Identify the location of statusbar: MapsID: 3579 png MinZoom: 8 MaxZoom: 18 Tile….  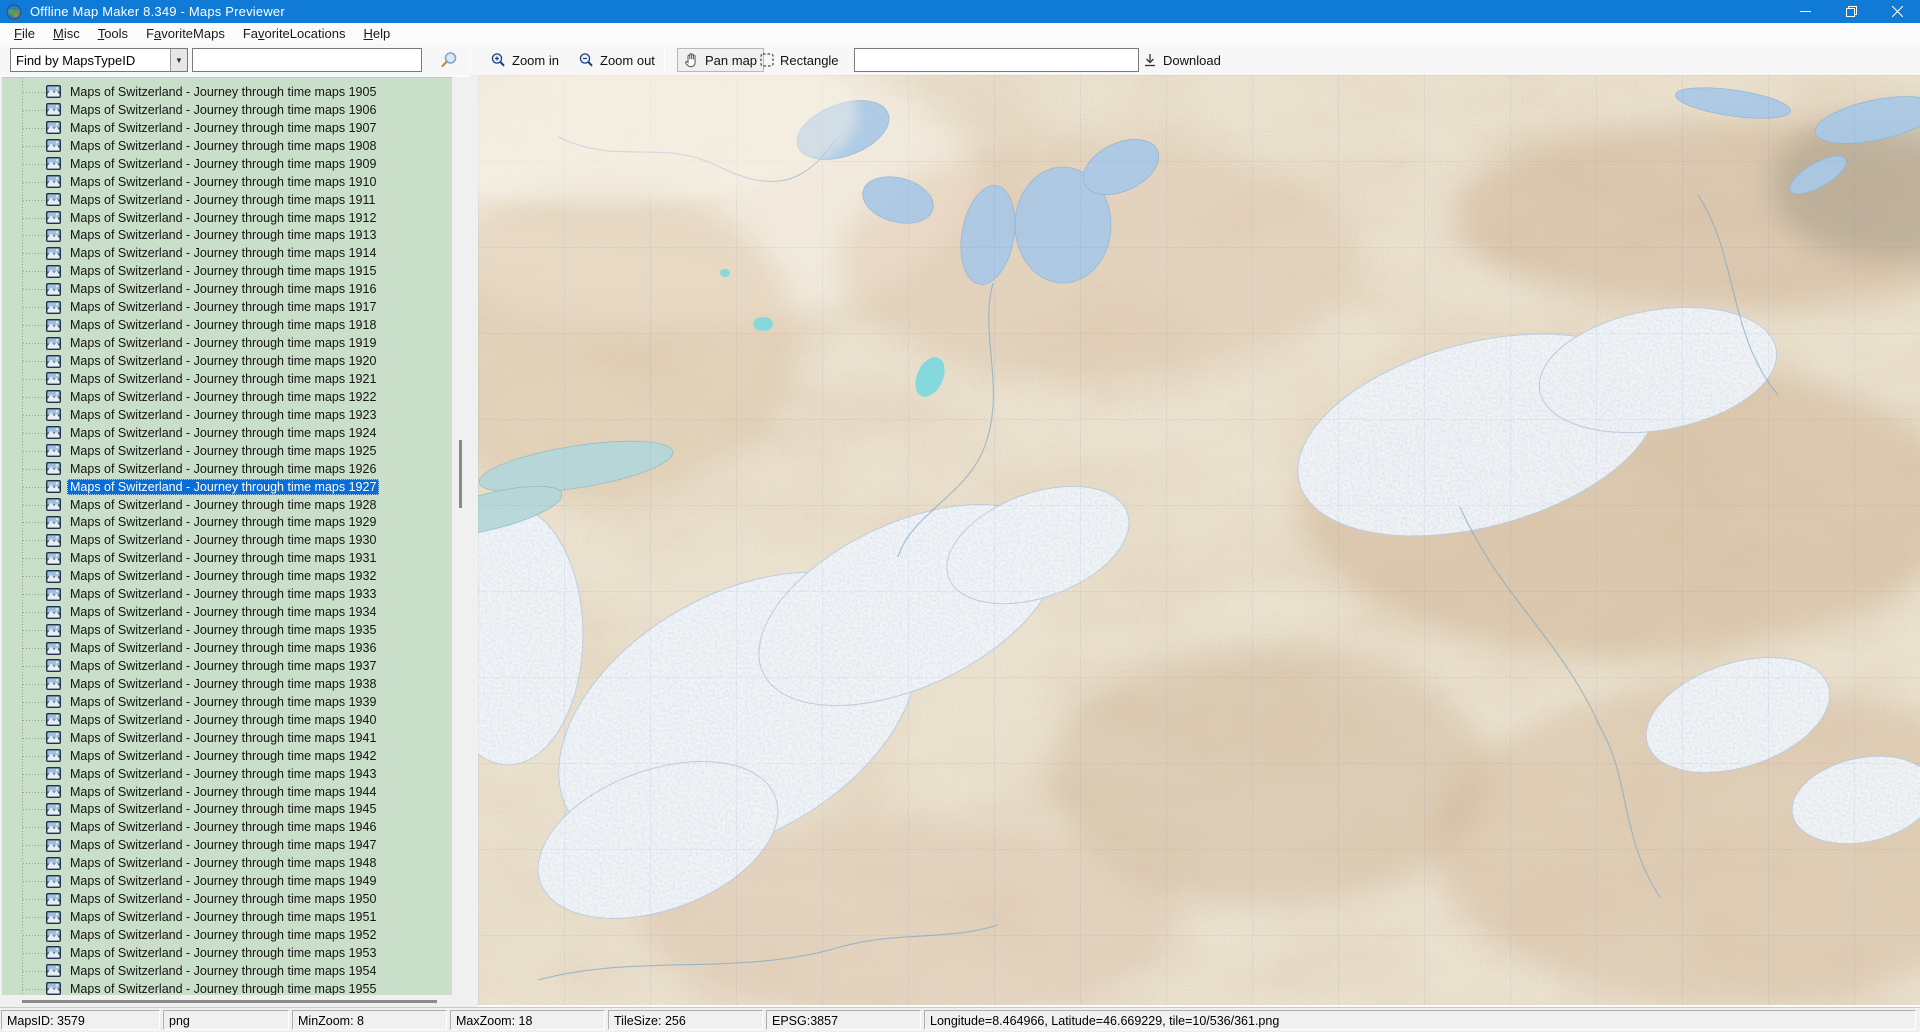
(960, 1019).